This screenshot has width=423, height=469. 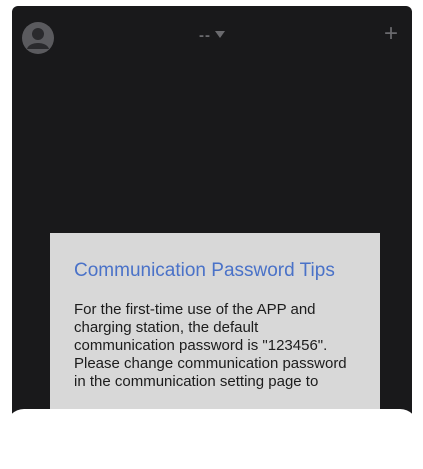 What do you see at coordinates (204, 270) in the screenshot?
I see `dialog-title: Communication Password Tips` at bounding box center [204, 270].